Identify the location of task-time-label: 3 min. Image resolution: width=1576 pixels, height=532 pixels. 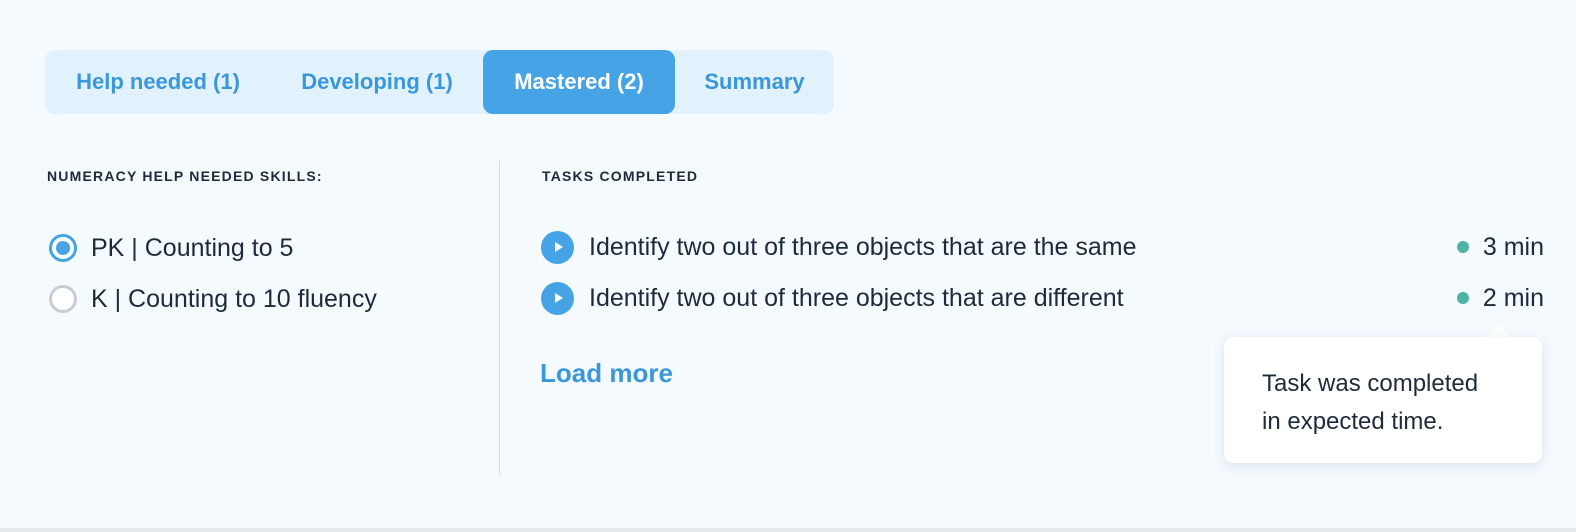
(1513, 246).